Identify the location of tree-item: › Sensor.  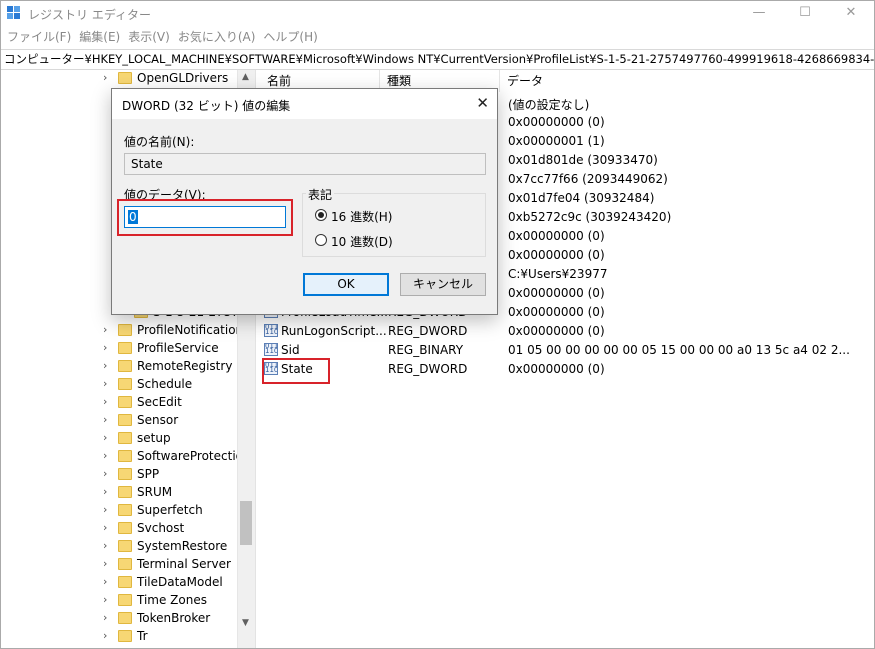
(119, 421).